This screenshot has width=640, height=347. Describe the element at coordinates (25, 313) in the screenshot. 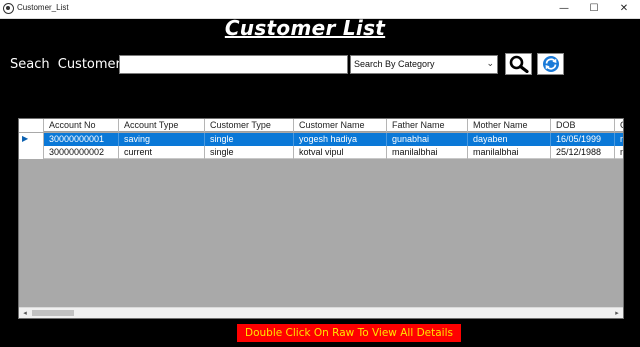

I see `scroll-left-icon: ◂` at that location.